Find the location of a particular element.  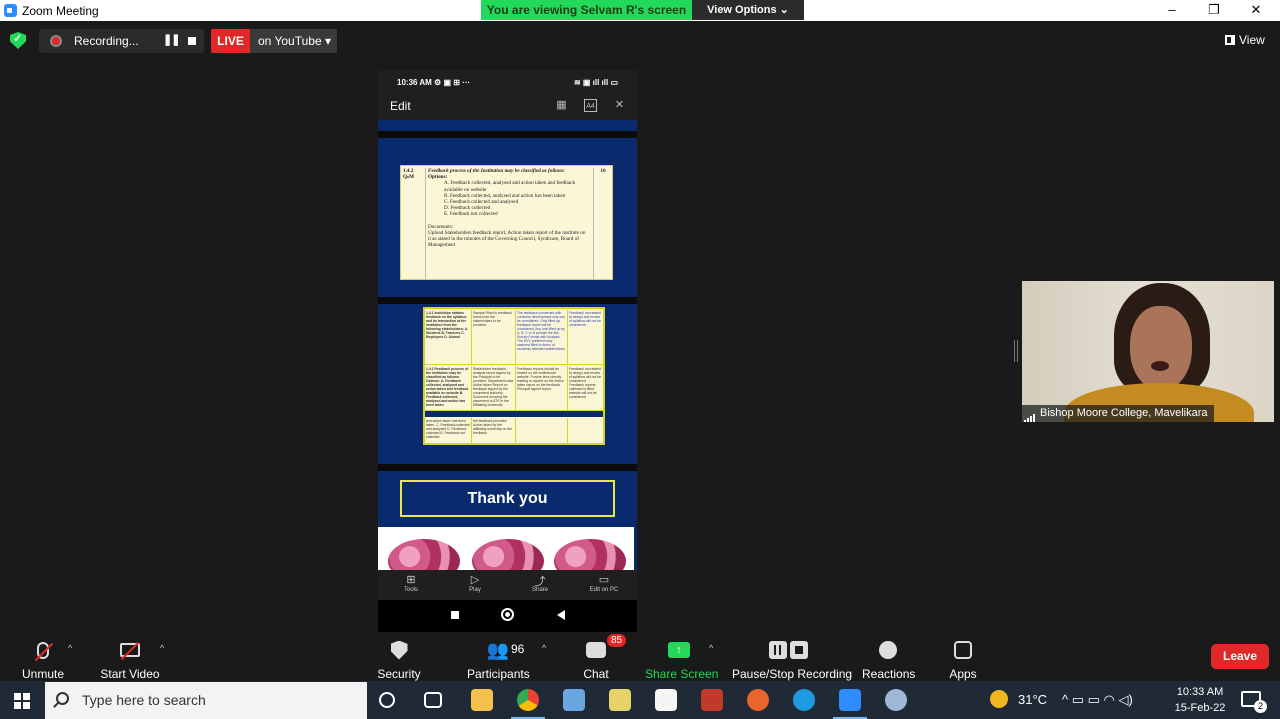

video-options-caret: ^ is located at coordinates (162, 648).